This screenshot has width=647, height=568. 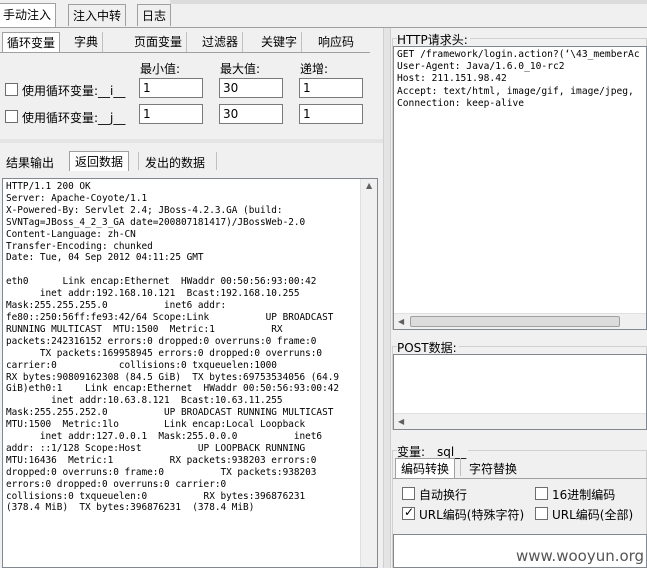 I want to click on encode-tab-separator, so click(x=460, y=467).